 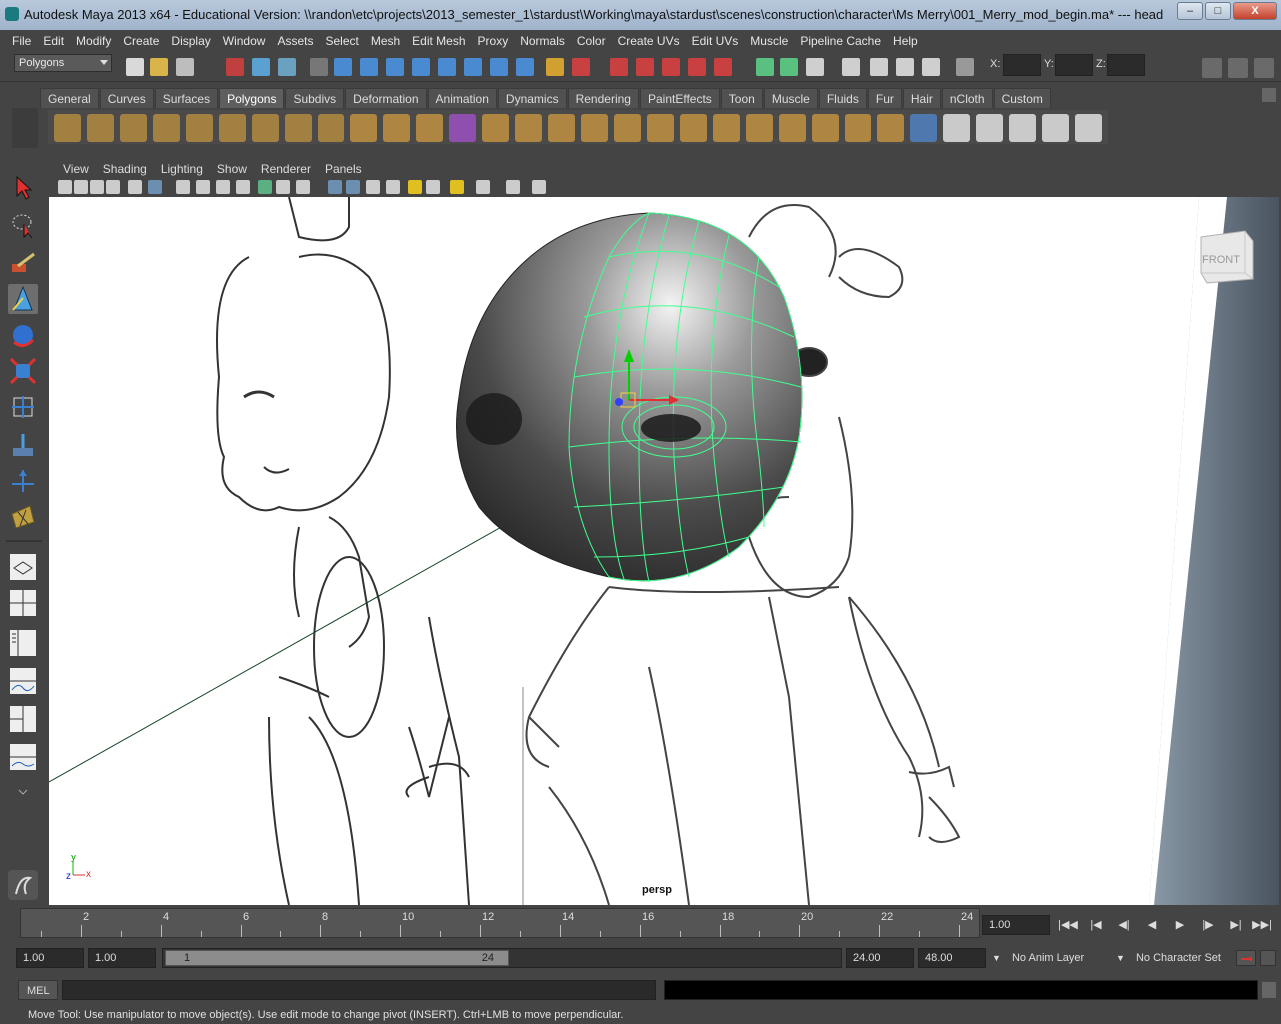 I want to click on combine-icon, so click(x=364, y=128).